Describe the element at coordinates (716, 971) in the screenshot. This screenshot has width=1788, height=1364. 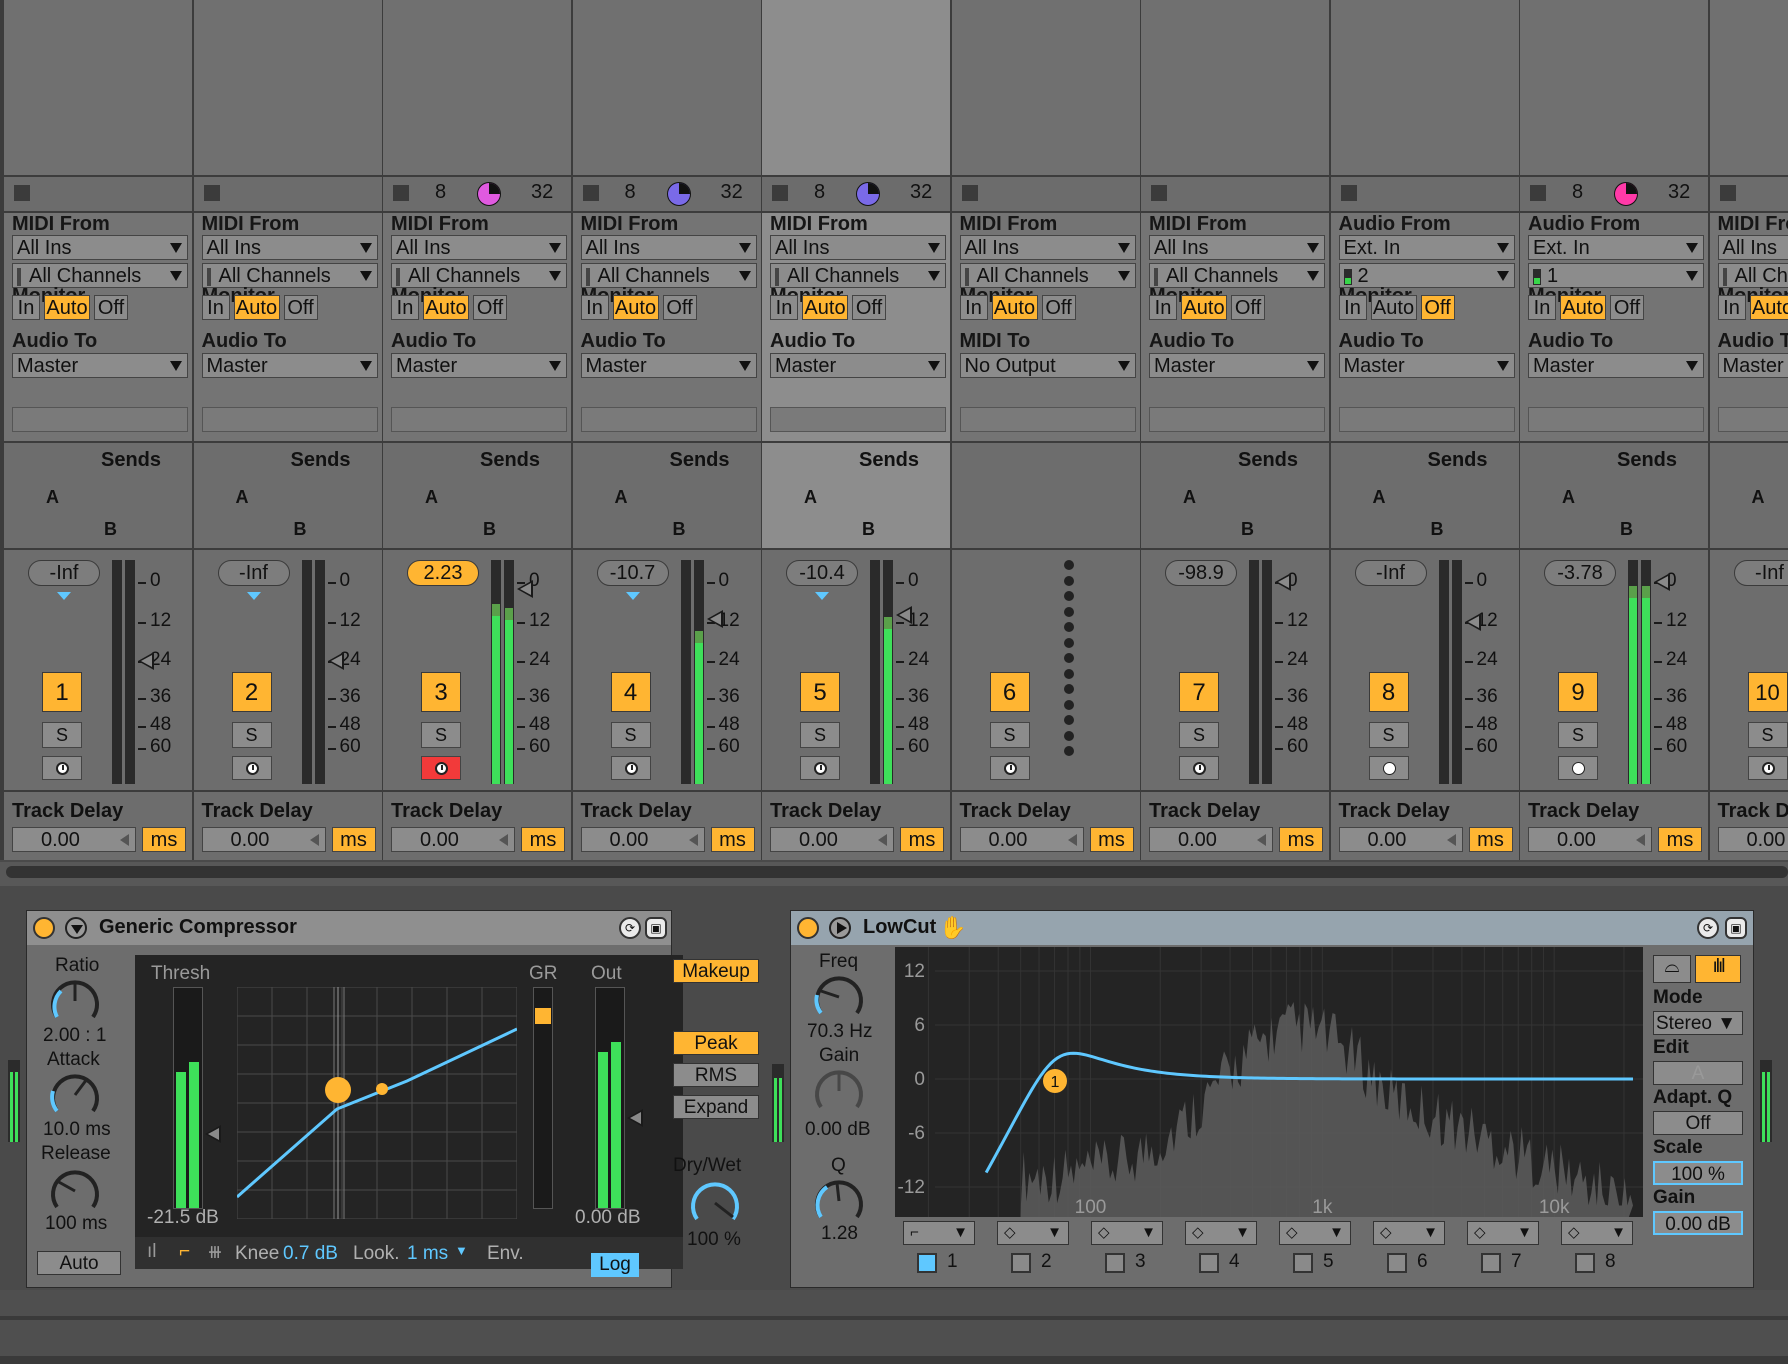
I see `makeup-button: Makeup` at that location.